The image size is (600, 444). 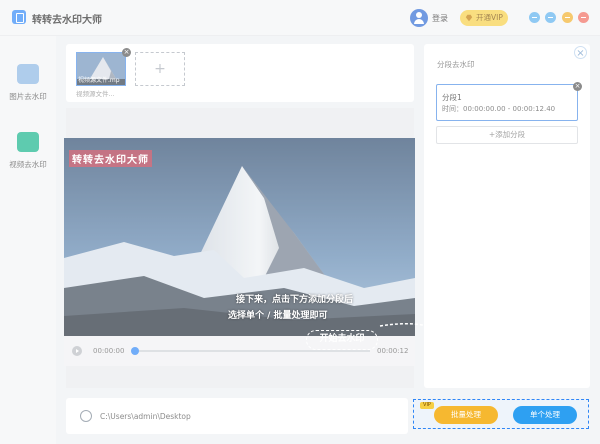 What do you see at coordinates (427, 405) in the screenshot?
I see `vip-badge: VIP` at bounding box center [427, 405].